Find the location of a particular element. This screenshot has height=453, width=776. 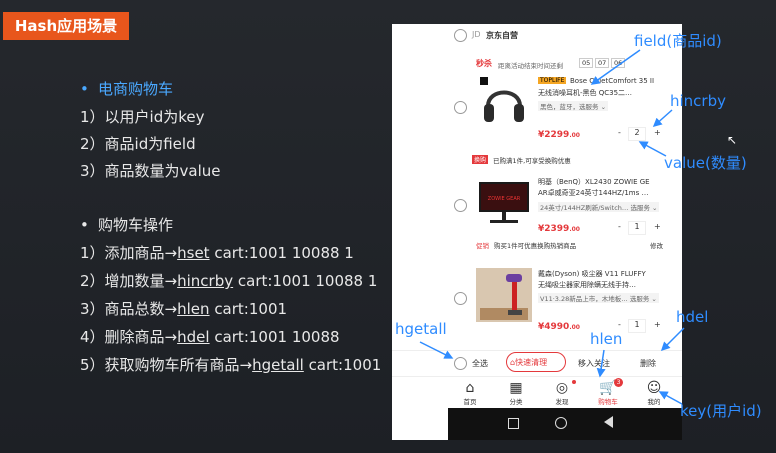

op-line: 2）增加数量→hincrby cart:1001 10088 1 is located at coordinates (228, 280).